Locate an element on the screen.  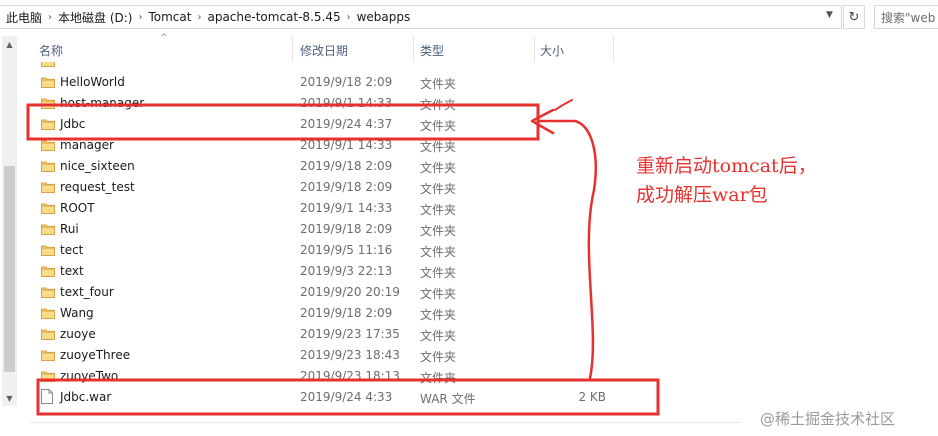
file-date: 2019/9/23 18:43 is located at coordinates (350, 355).